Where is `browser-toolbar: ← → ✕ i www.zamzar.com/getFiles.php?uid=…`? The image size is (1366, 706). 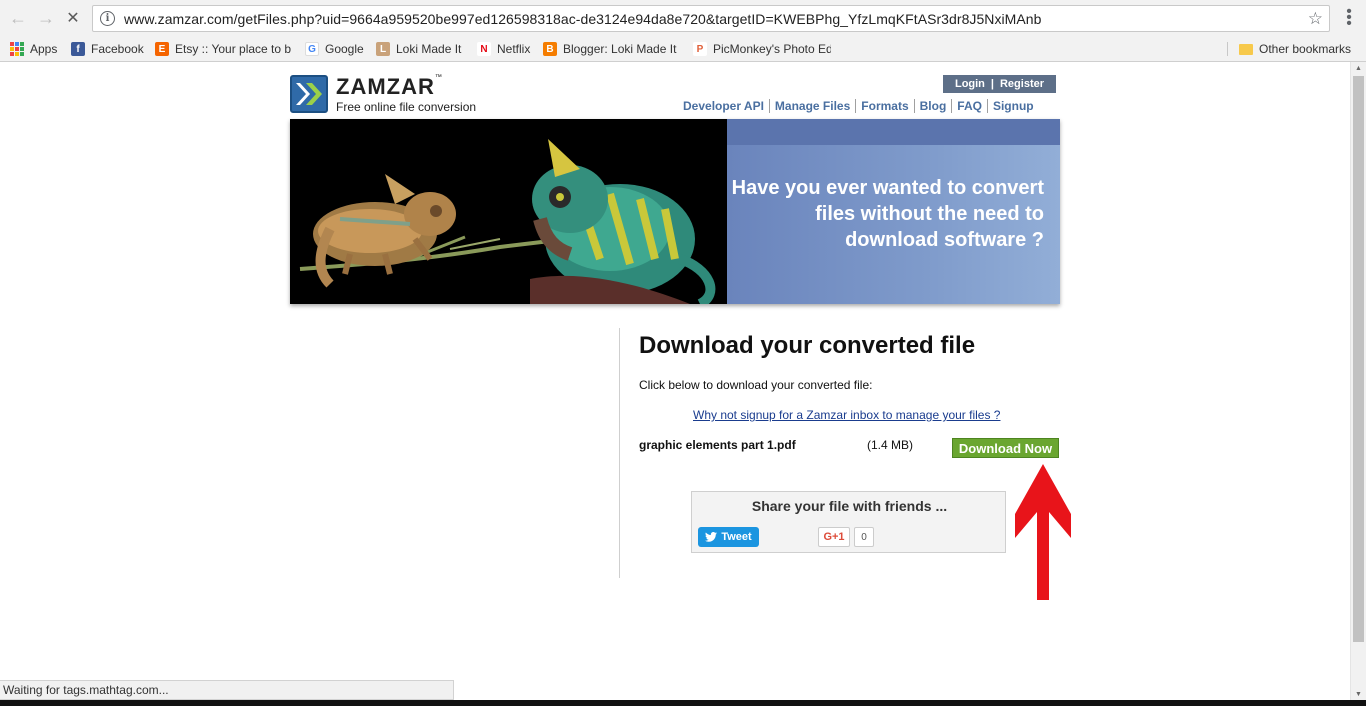 browser-toolbar: ← → ✕ i www.zamzar.com/getFiles.php?uid=… is located at coordinates (683, 18).